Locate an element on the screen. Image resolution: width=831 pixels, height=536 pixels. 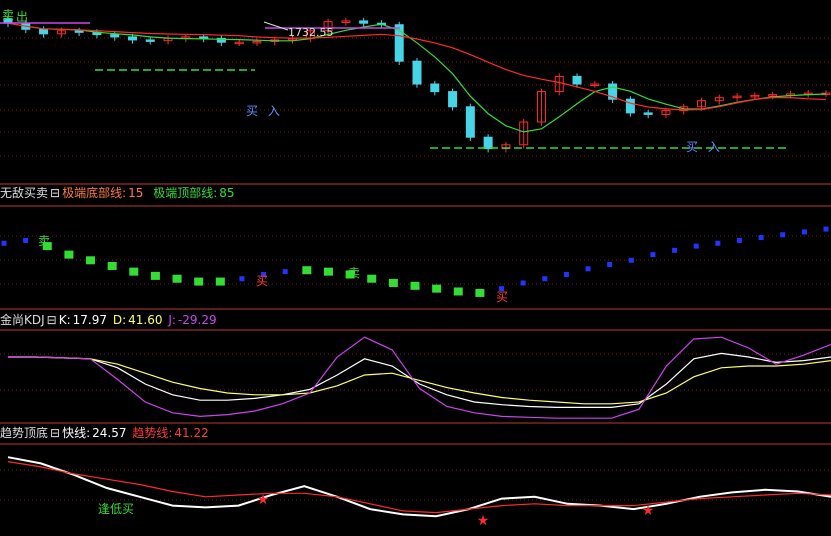
signal-panel-name: 无敌买卖 is located at coordinates (24, 193).